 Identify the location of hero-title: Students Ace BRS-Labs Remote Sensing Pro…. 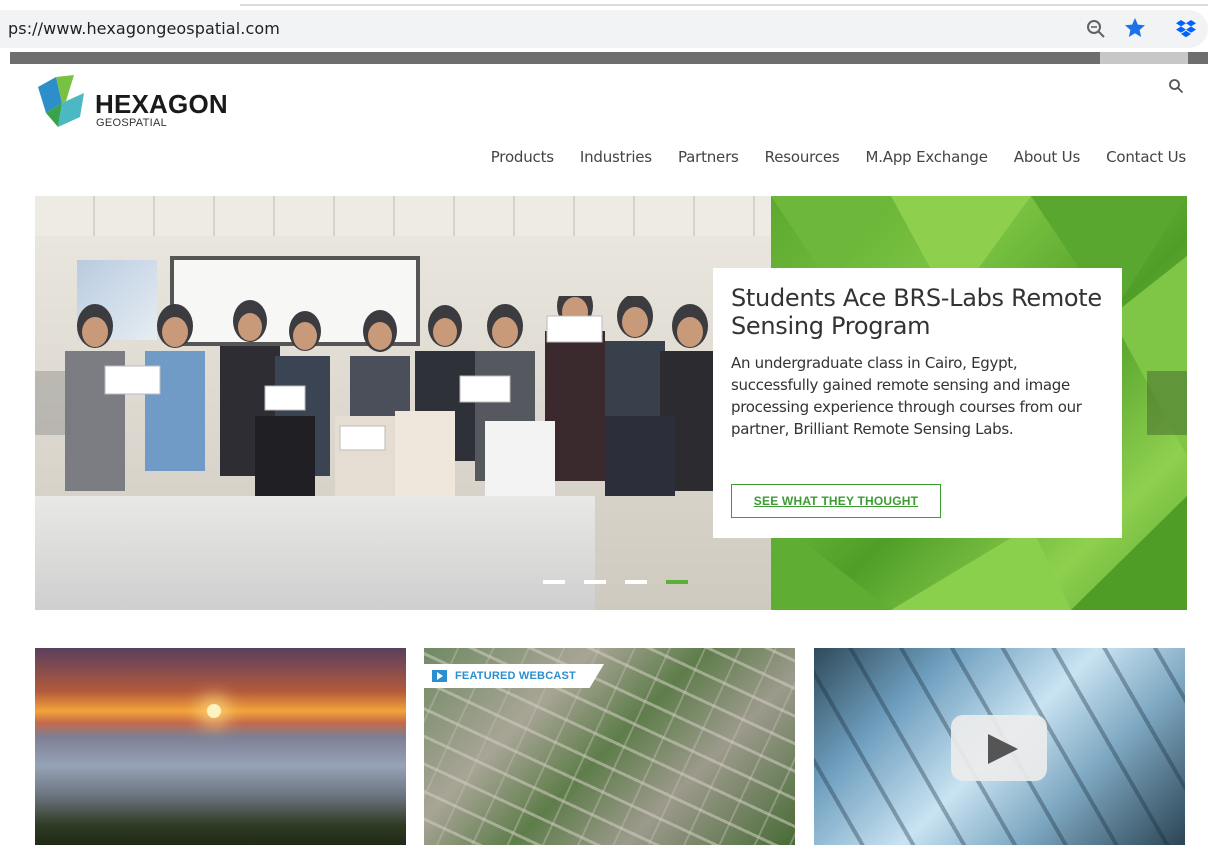
(916, 312).